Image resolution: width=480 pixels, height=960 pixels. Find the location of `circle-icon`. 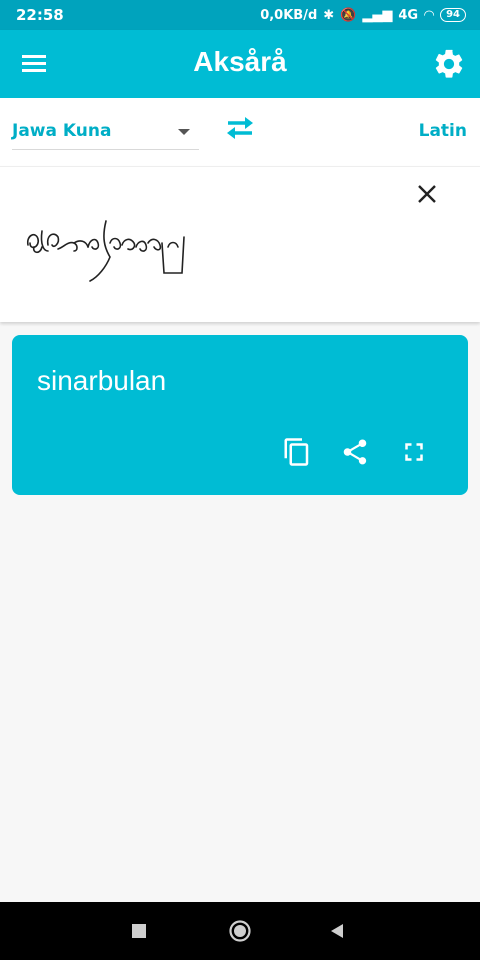

circle-icon is located at coordinates (240, 931).